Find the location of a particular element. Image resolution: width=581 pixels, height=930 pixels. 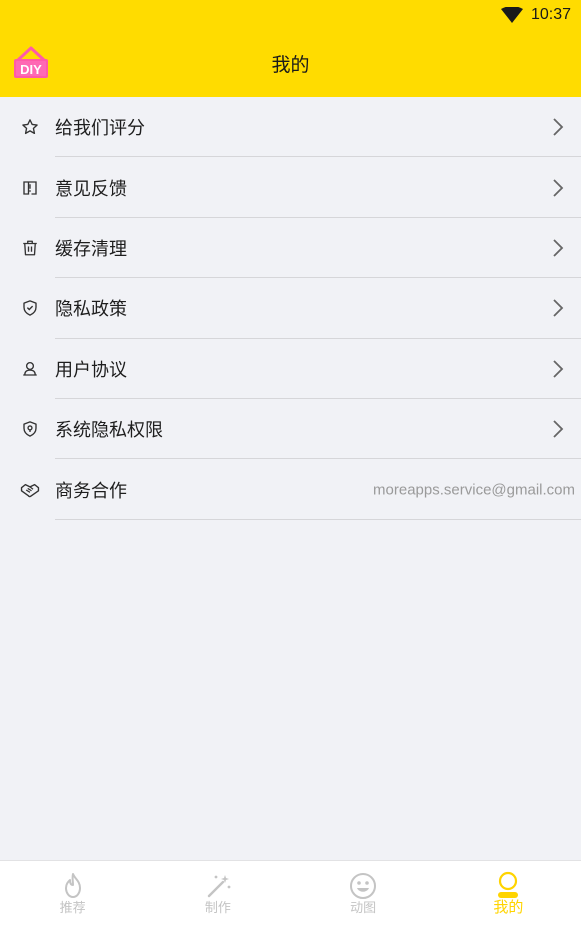

bottom-tab-bar: 推荐 制作 动图 我的 is located at coordinates (290, 895).